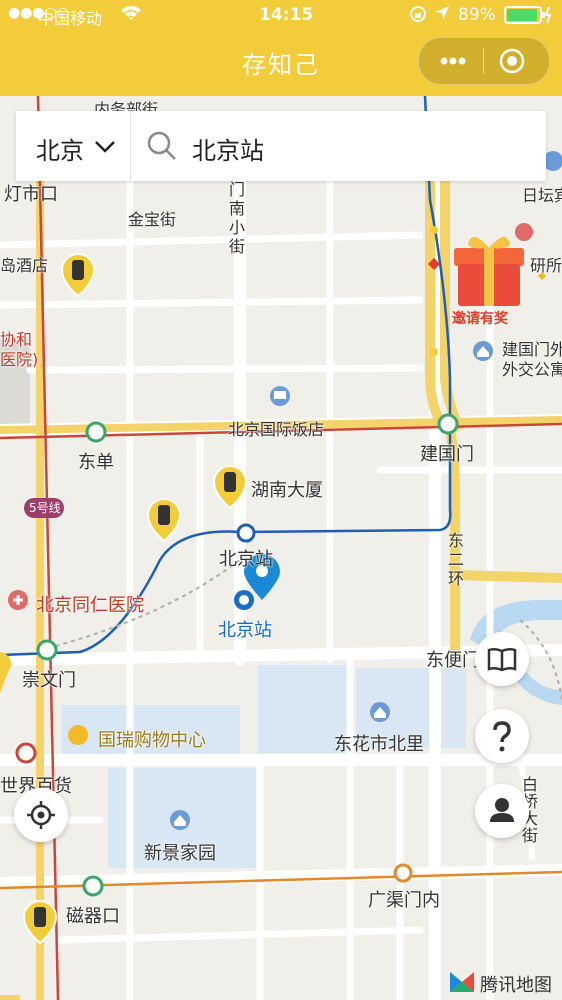 The width and height of the screenshot is (562, 1000). Describe the element at coordinates (379, 744) in the screenshot. I see `map-label: 东花市北里` at that location.